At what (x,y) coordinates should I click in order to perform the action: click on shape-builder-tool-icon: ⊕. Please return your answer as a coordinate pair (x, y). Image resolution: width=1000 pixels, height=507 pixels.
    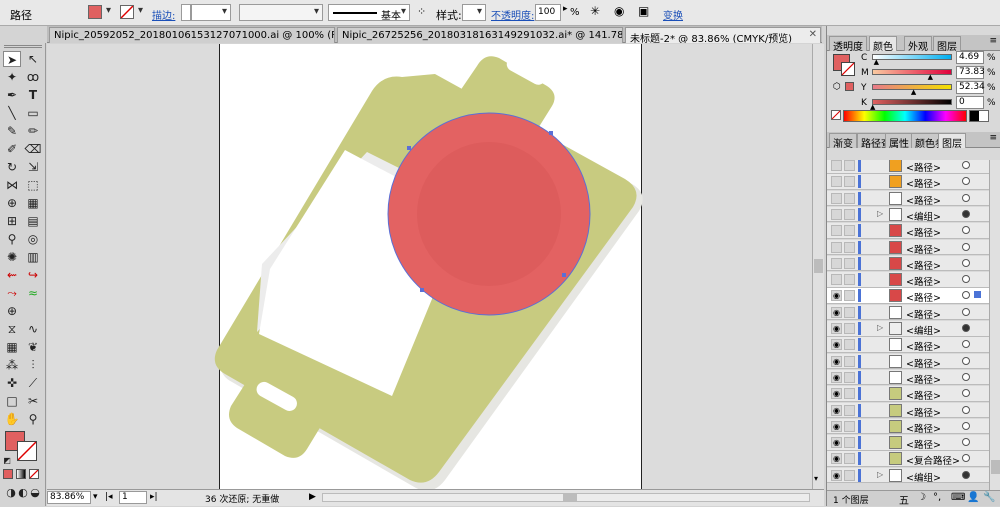
    Looking at the image, I should click on (12, 203).